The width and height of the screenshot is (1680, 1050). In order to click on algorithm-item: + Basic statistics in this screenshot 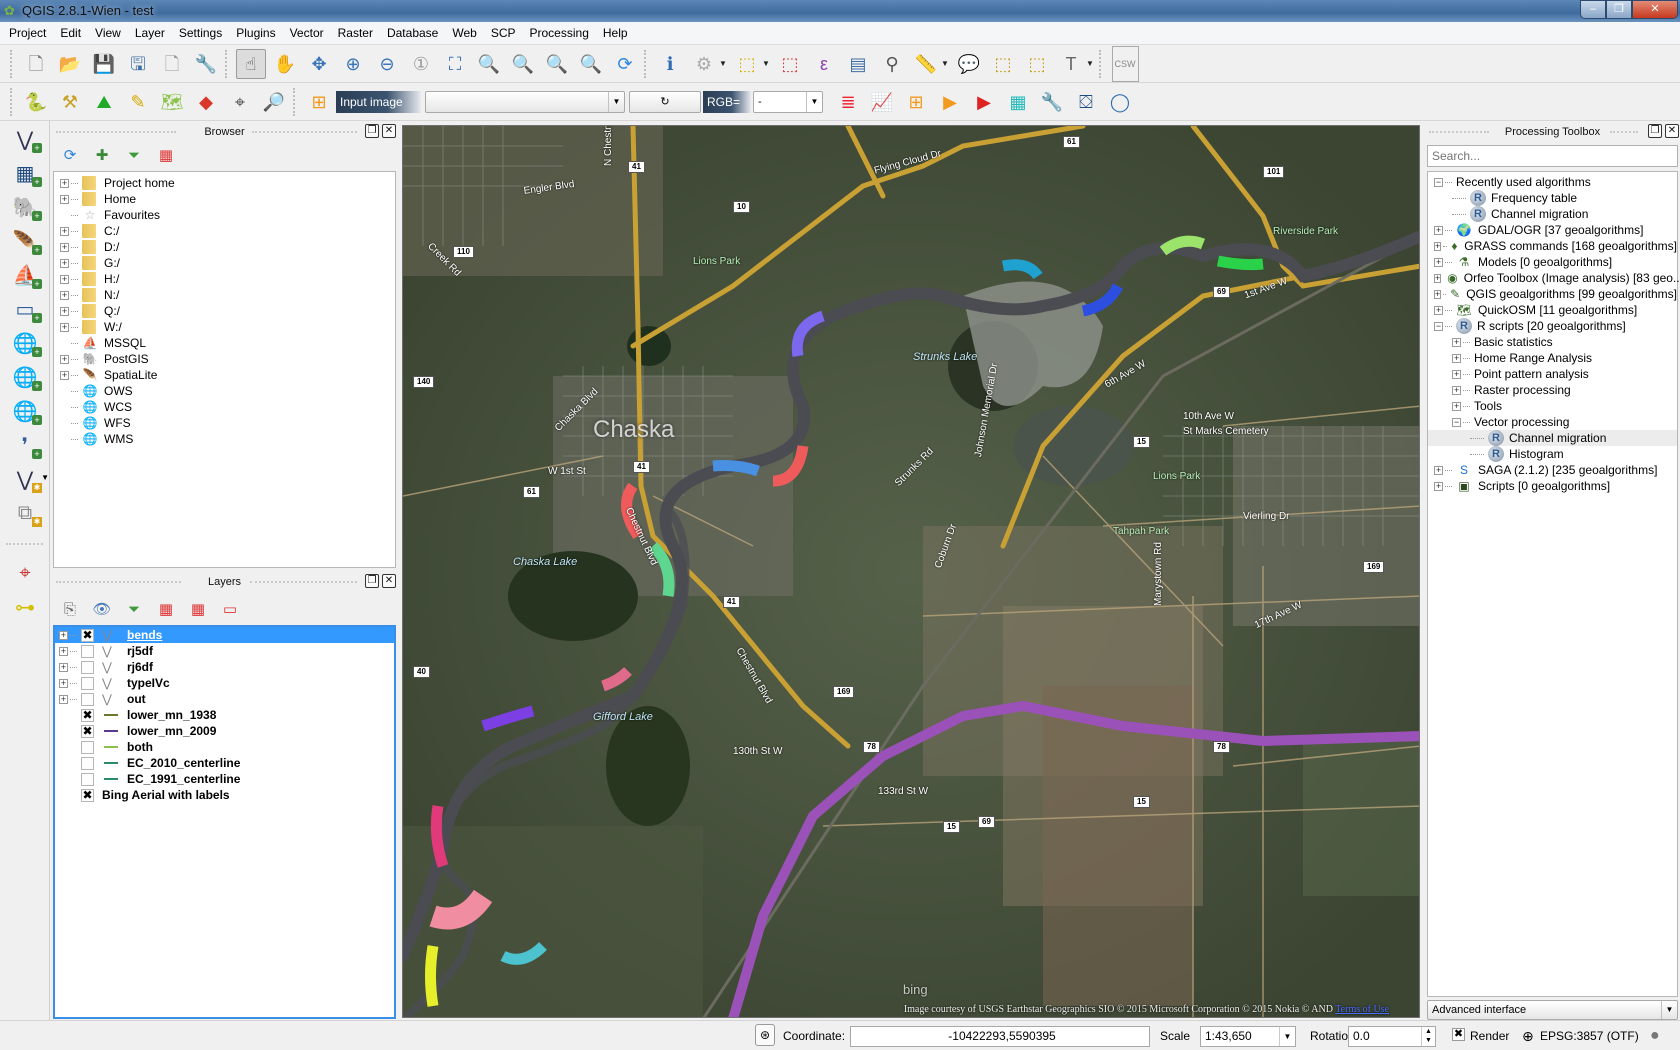, I will do `click(1552, 342)`.